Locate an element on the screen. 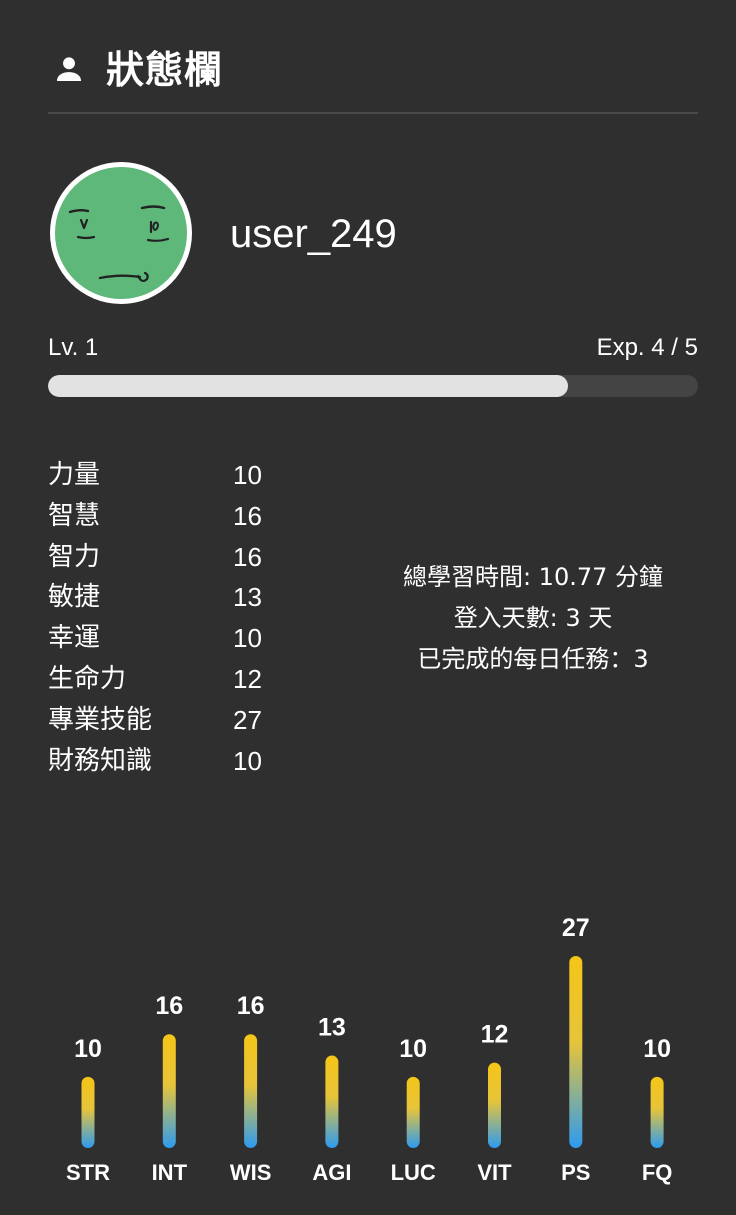 Image resolution: width=736 pixels, height=1215 pixels. stat-name: 智慧 is located at coordinates (74, 515).